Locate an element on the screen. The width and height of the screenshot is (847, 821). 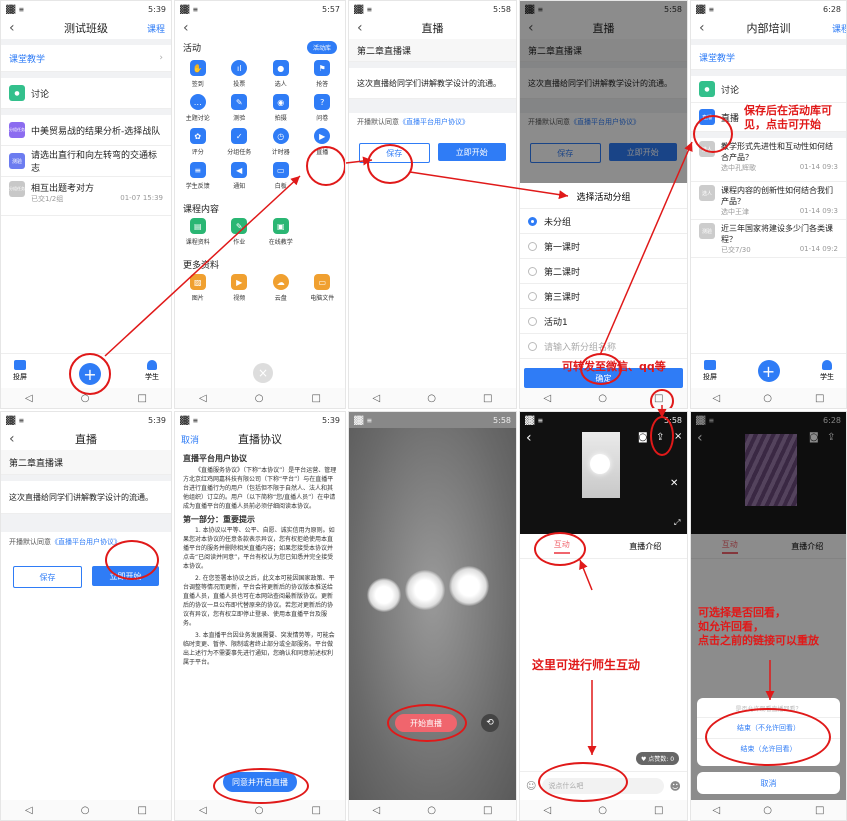
cancel-link: 取消 is located at coordinates (190, 439).